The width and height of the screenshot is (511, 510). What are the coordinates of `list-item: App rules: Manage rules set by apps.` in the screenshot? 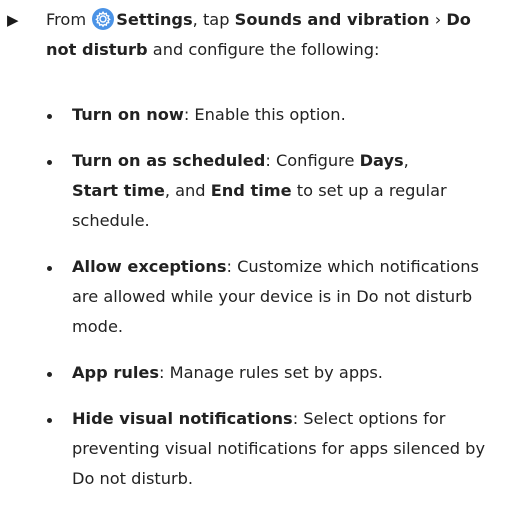 It's located at (276, 373).